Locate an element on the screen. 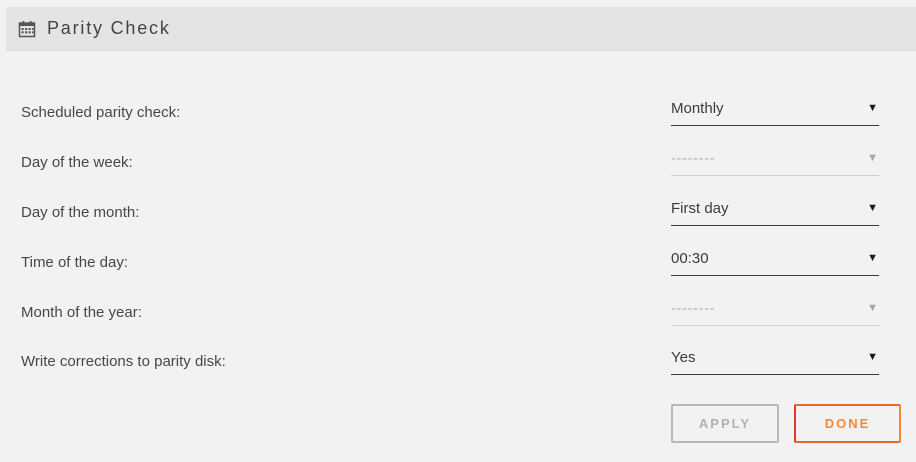 This screenshot has width=916, height=462. setting-row-time-of-day: Time of the day: 00:30 ▼ is located at coordinates (458, 265).